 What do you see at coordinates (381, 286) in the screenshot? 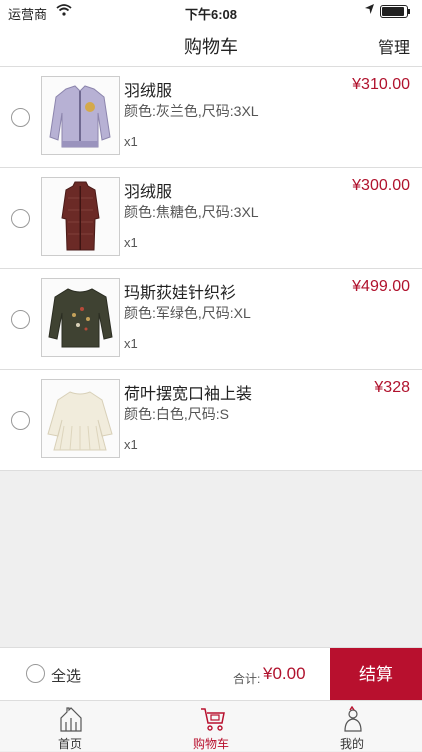
I see `product-price: ¥499.00` at bounding box center [381, 286].